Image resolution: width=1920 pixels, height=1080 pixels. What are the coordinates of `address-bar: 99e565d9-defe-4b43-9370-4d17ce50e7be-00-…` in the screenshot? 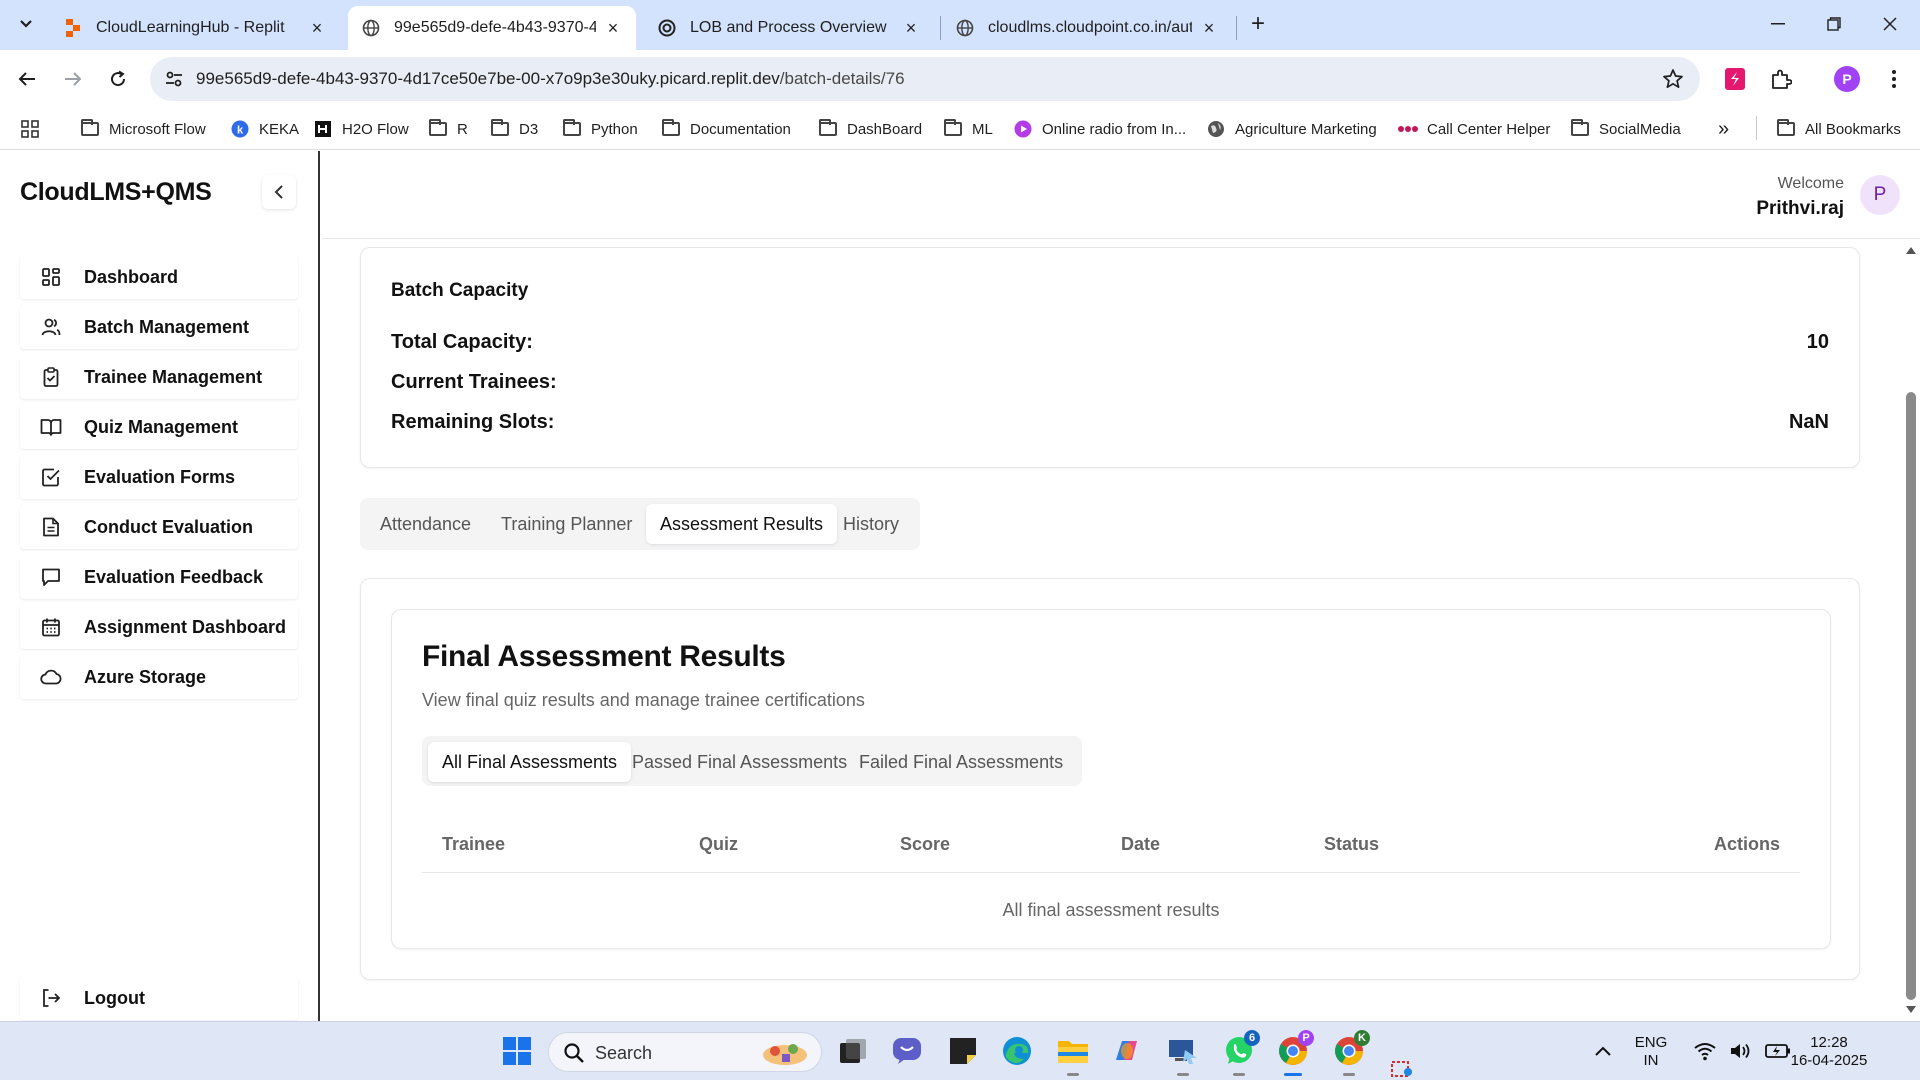 It's located at (925, 79).